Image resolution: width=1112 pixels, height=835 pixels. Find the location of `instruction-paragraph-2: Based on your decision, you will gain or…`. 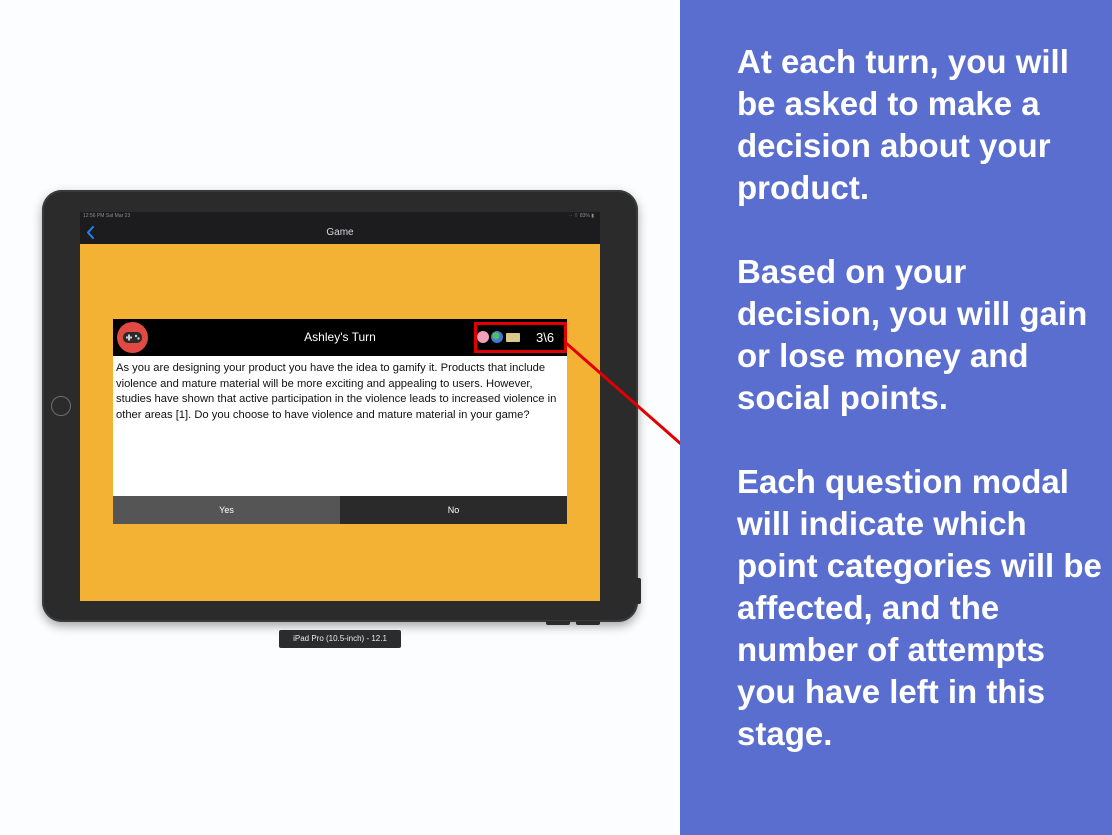

instruction-paragraph-2: Based on your decision, you will gain or… is located at coordinates (912, 334).